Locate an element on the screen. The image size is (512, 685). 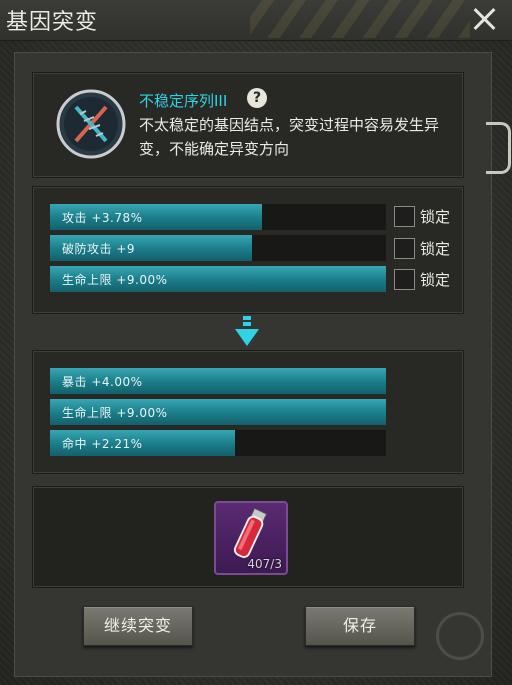
new-attribute-bar: 命中 +2.21% is located at coordinates (218, 443).